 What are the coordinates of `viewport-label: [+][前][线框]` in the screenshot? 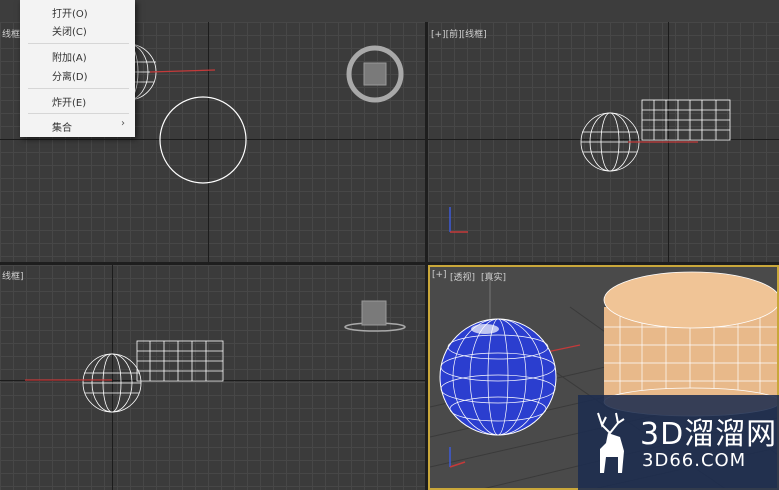 It's located at (459, 33).